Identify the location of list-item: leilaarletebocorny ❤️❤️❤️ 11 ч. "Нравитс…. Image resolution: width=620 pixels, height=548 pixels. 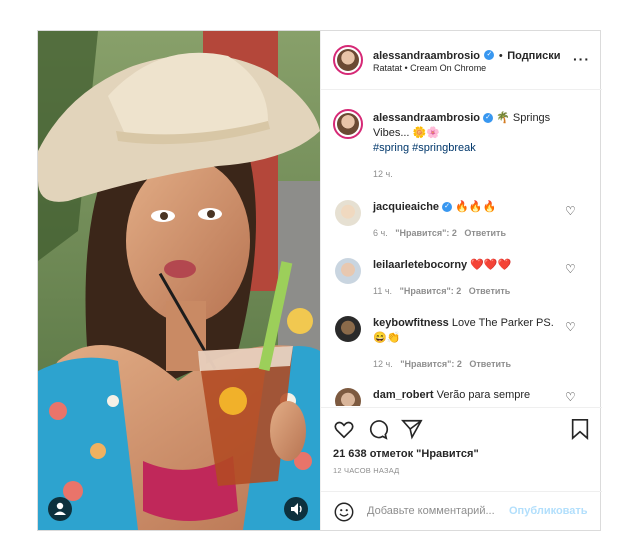
(461, 281).